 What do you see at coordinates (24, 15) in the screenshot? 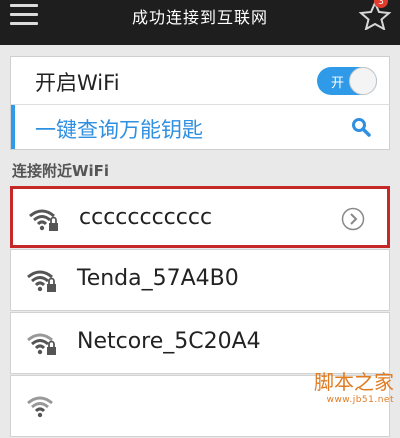
I see `menu-icon` at bounding box center [24, 15].